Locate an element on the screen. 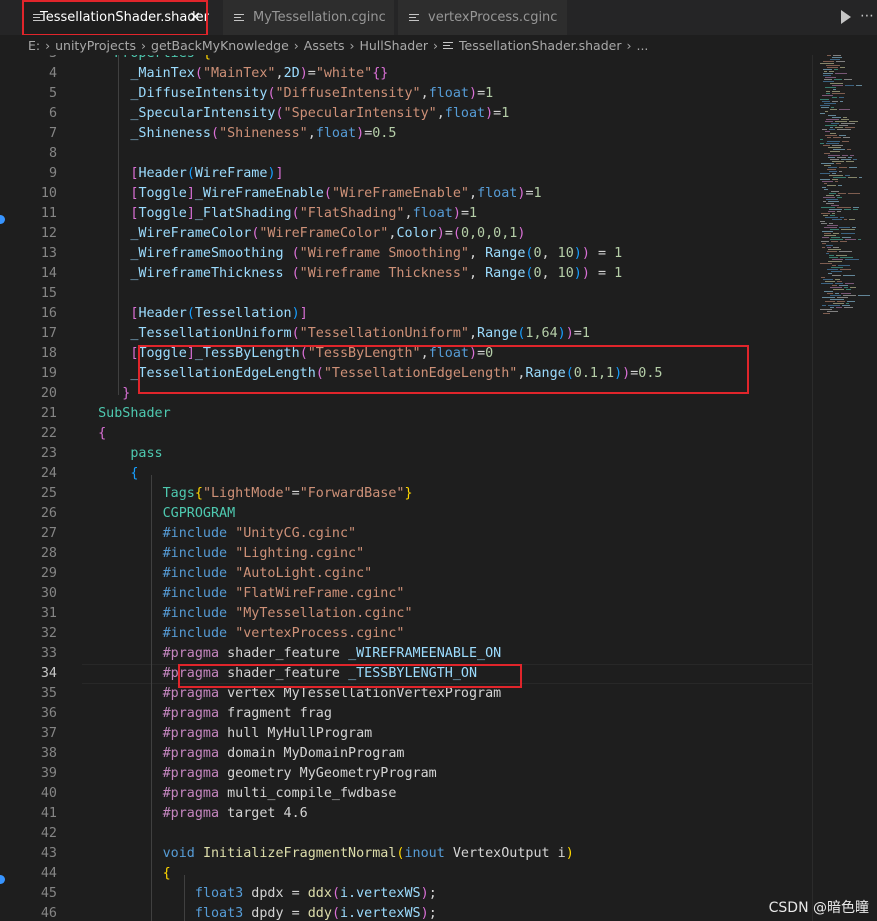  code-line: 28 #include "Lighting.cginc" is located at coordinates (438, 554).